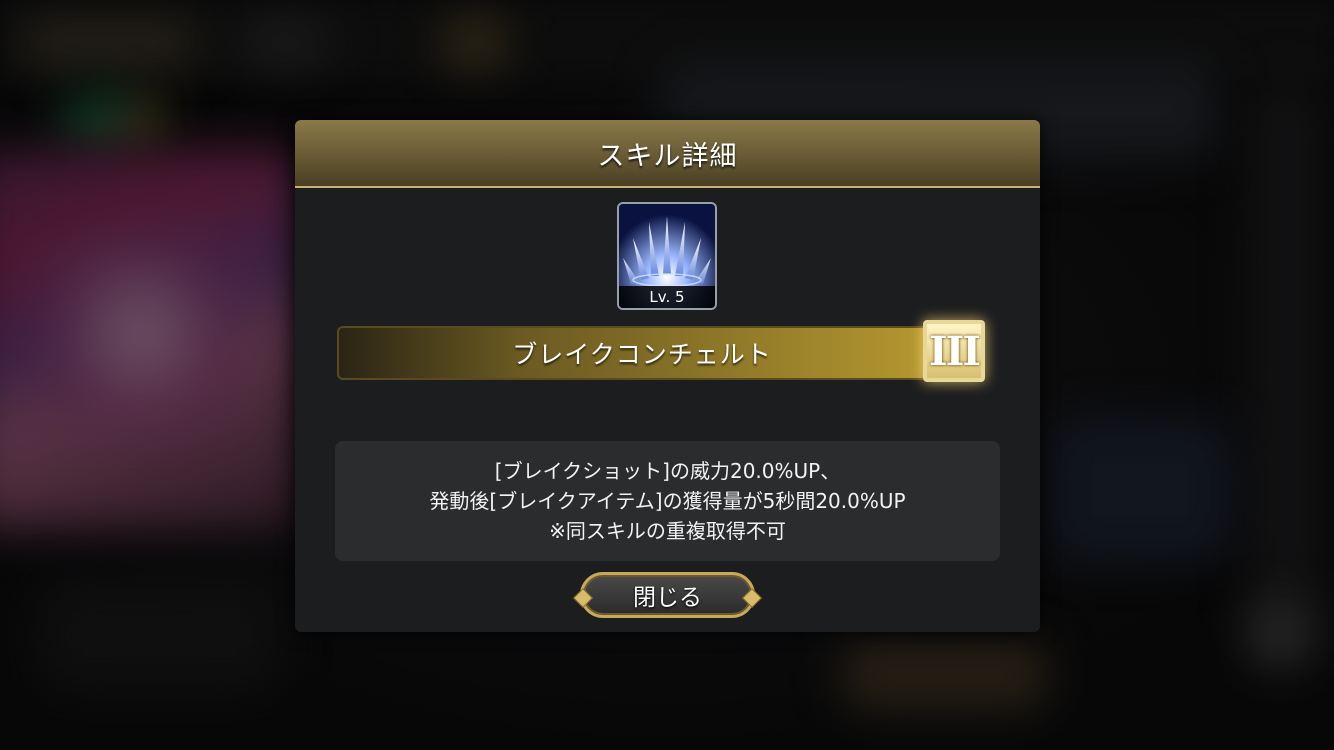 Image resolution: width=1334 pixels, height=750 pixels. What do you see at coordinates (667, 256) in the screenshot?
I see `ice-shards-icon: Lv. 5` at bounding box center [667, 256].